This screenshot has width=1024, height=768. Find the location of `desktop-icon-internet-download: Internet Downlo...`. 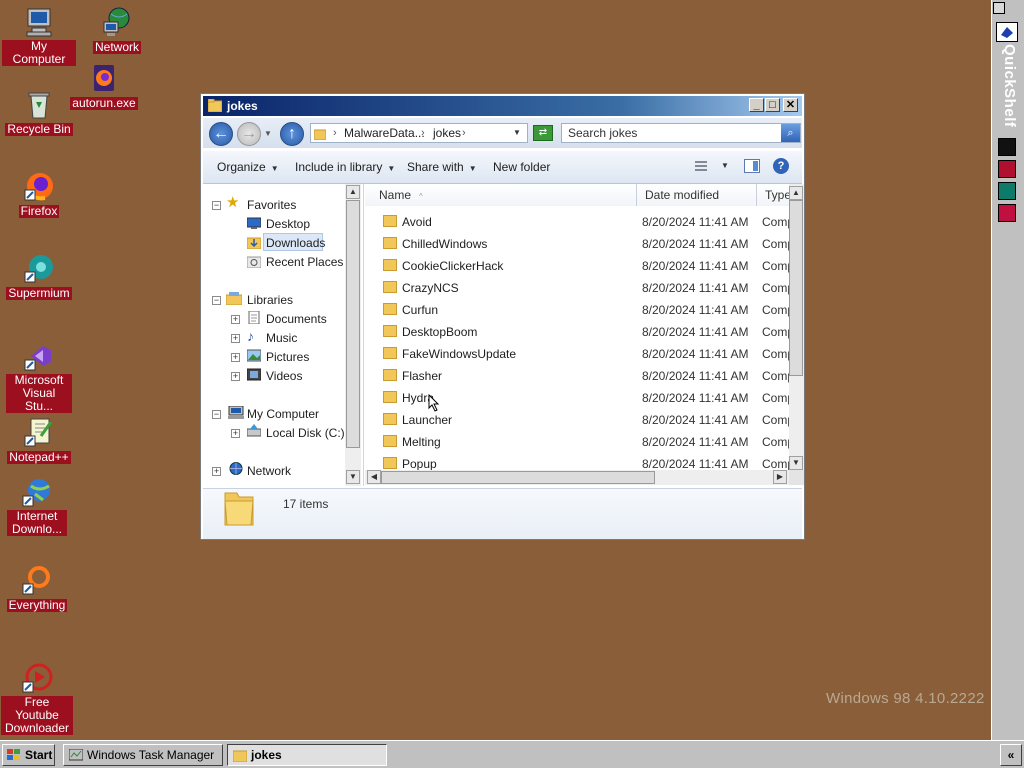

desktop-icon-internet-download: Internet Downlo... is located at coordinates (37, 506).